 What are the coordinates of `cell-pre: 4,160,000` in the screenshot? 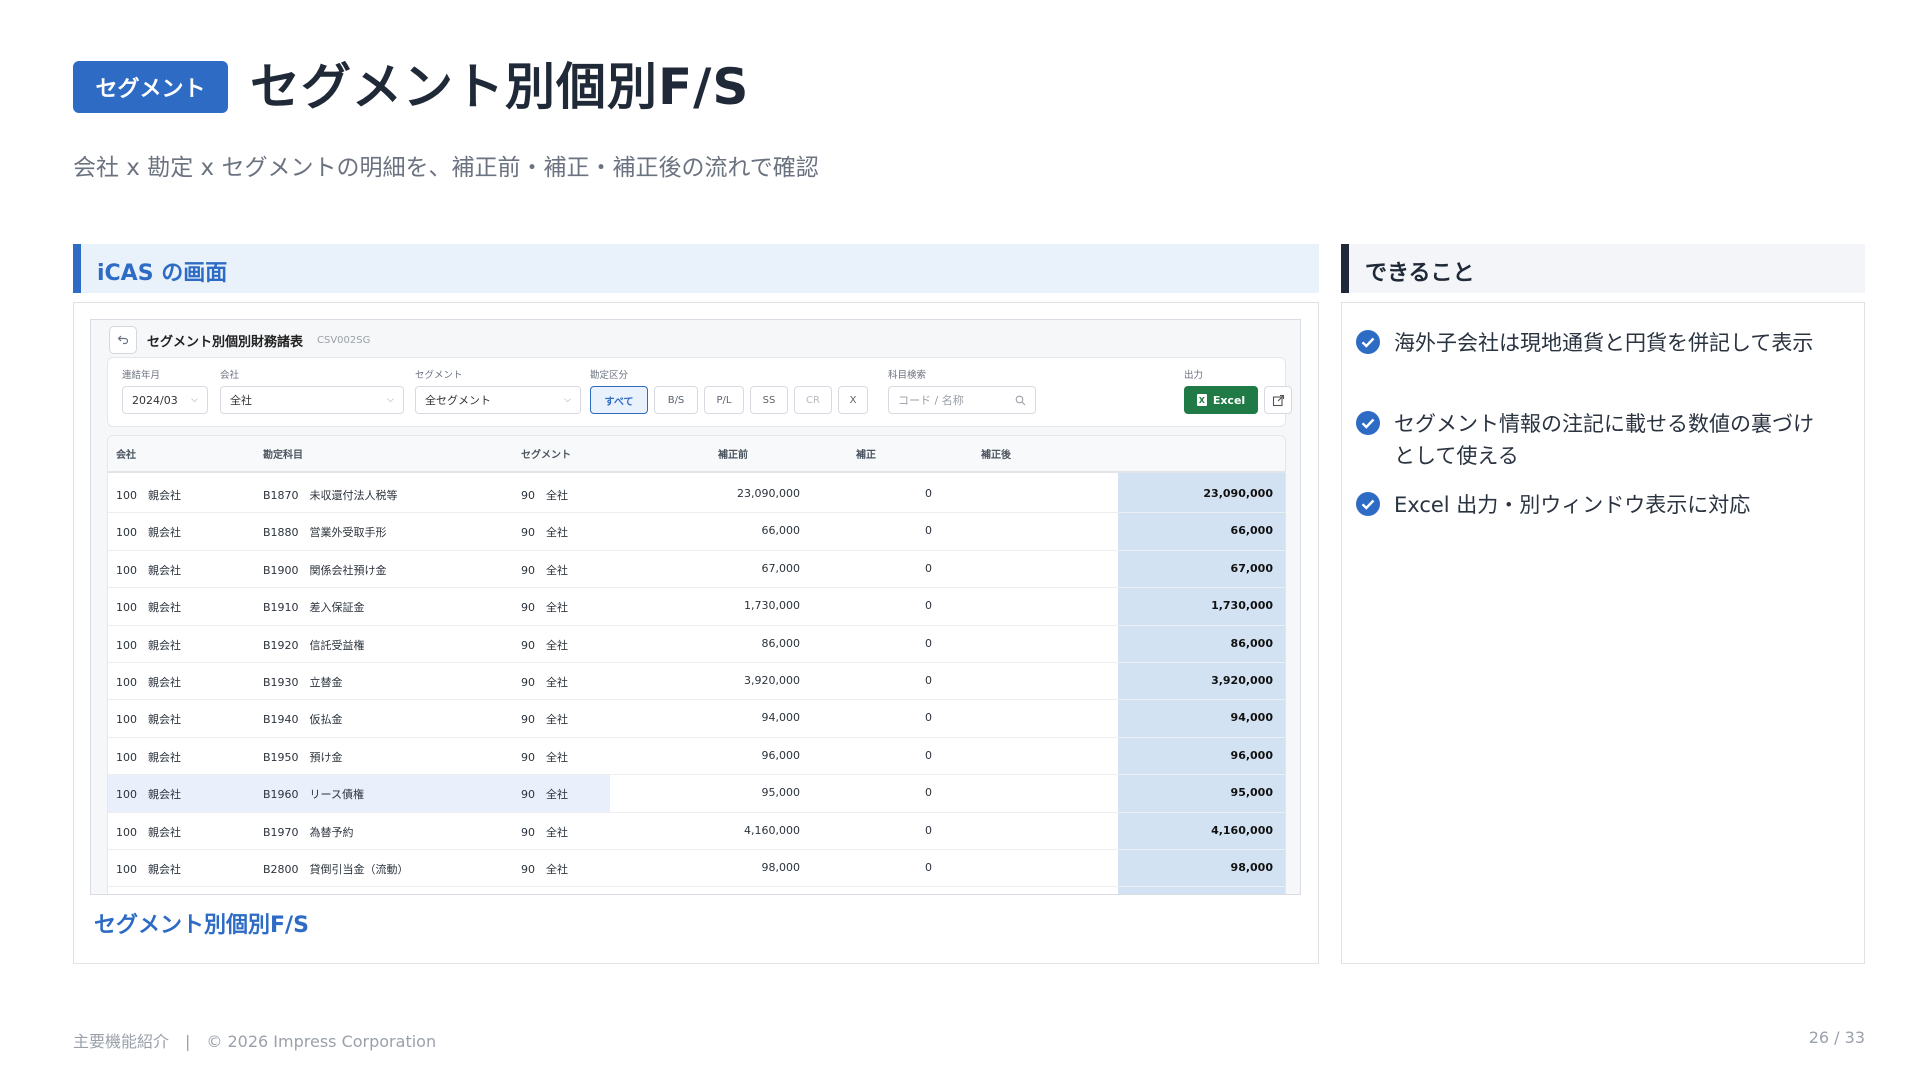 It's located at (772, 830).